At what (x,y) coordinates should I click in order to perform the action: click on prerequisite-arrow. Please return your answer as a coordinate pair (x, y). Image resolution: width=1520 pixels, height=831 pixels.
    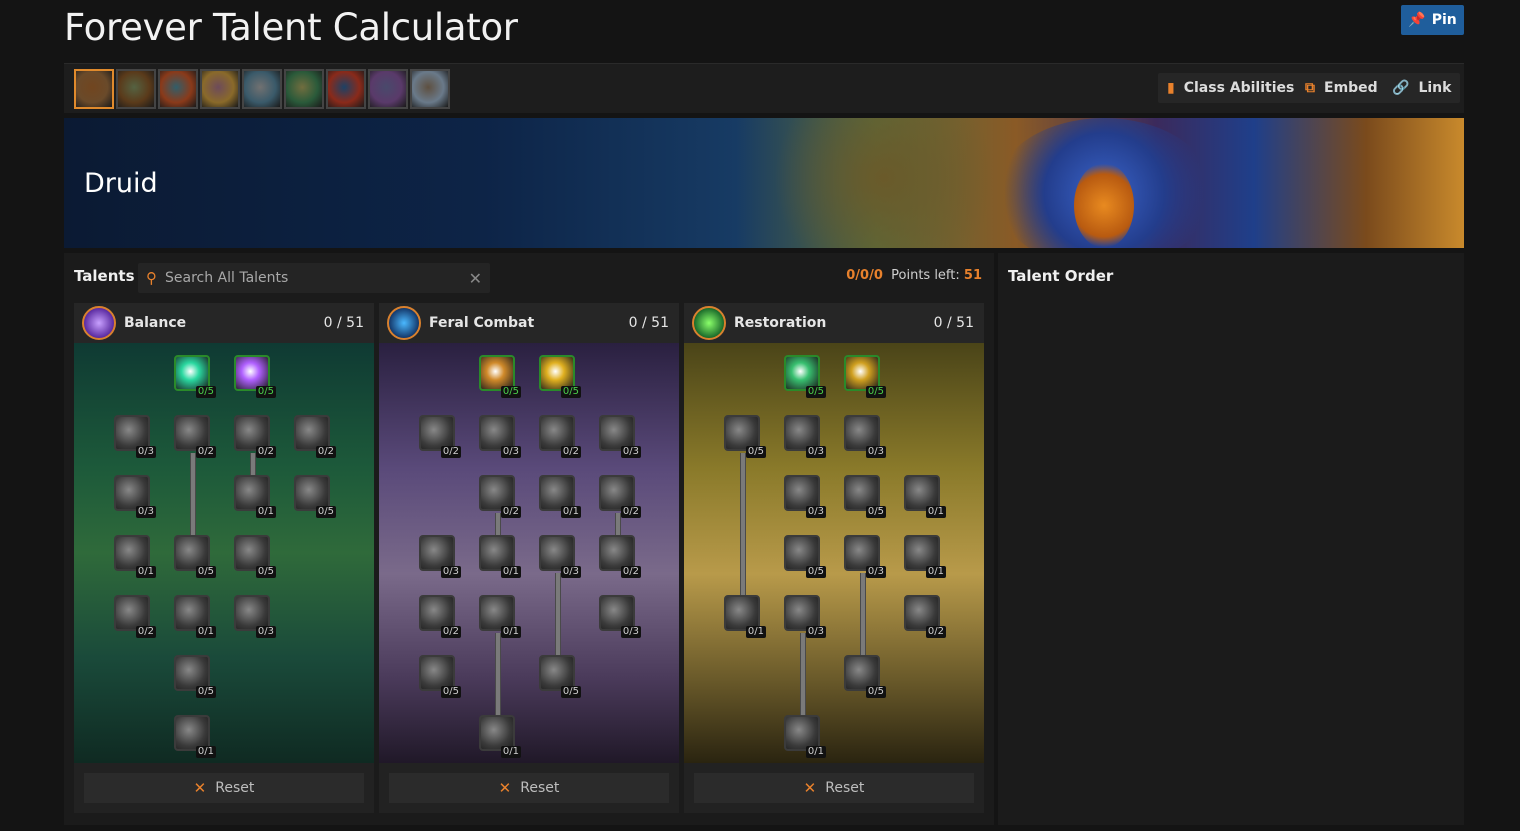
    Looking at the image, I should click on (558, 614).